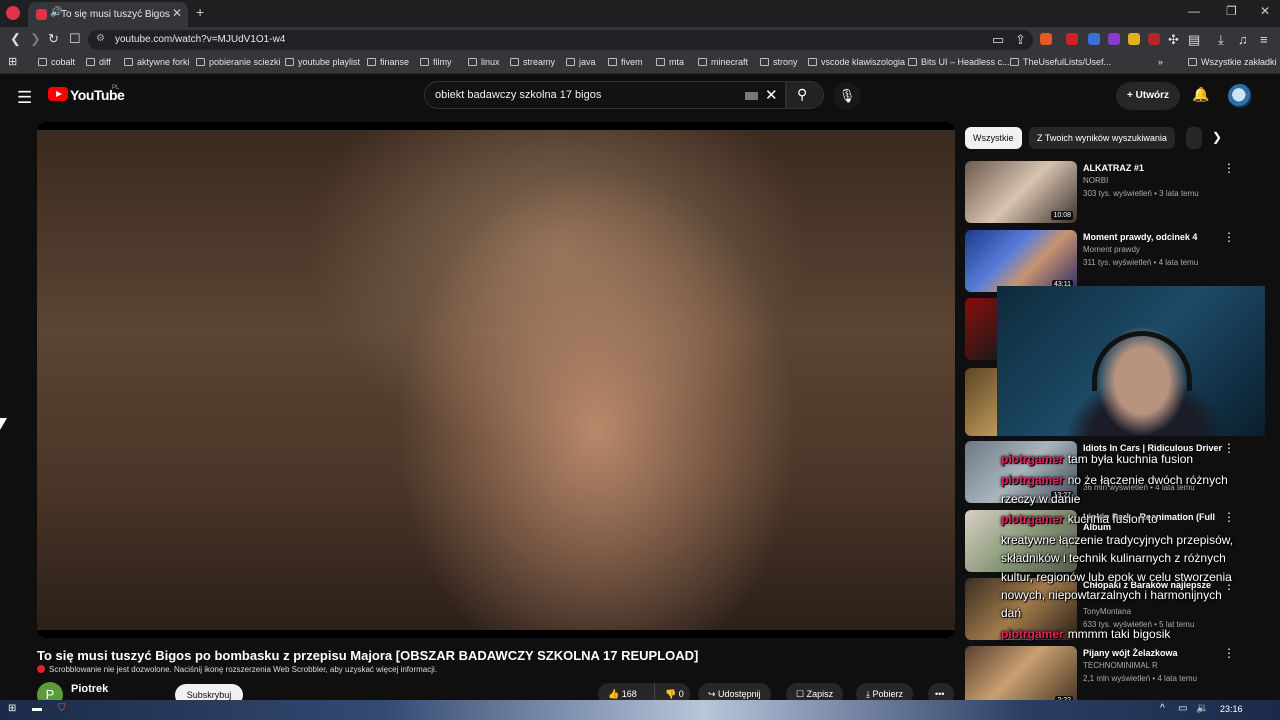  I want to click on bookmark-item: vscode klawiszologia, so click(856, 62).